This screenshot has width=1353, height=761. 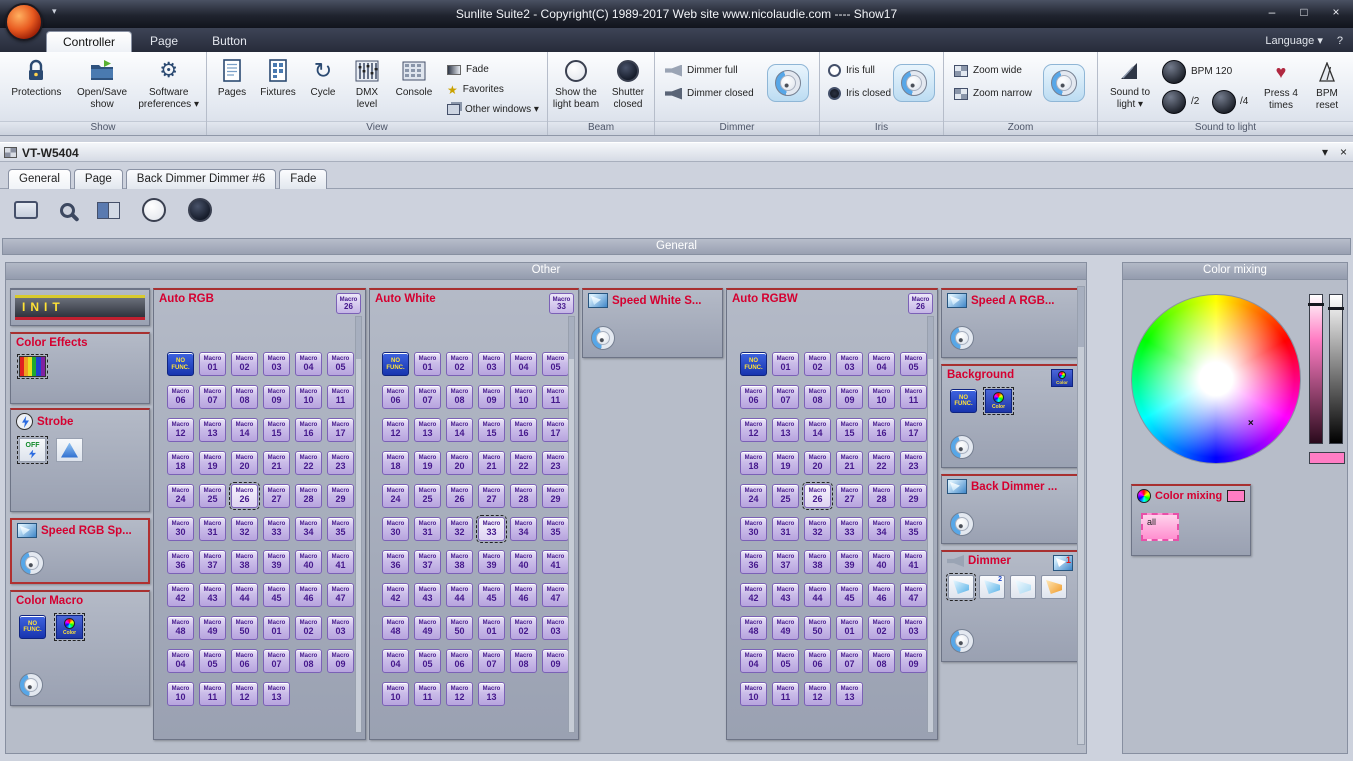 I want to click on bpm-div2-knob, so click(x=1174, y=102).